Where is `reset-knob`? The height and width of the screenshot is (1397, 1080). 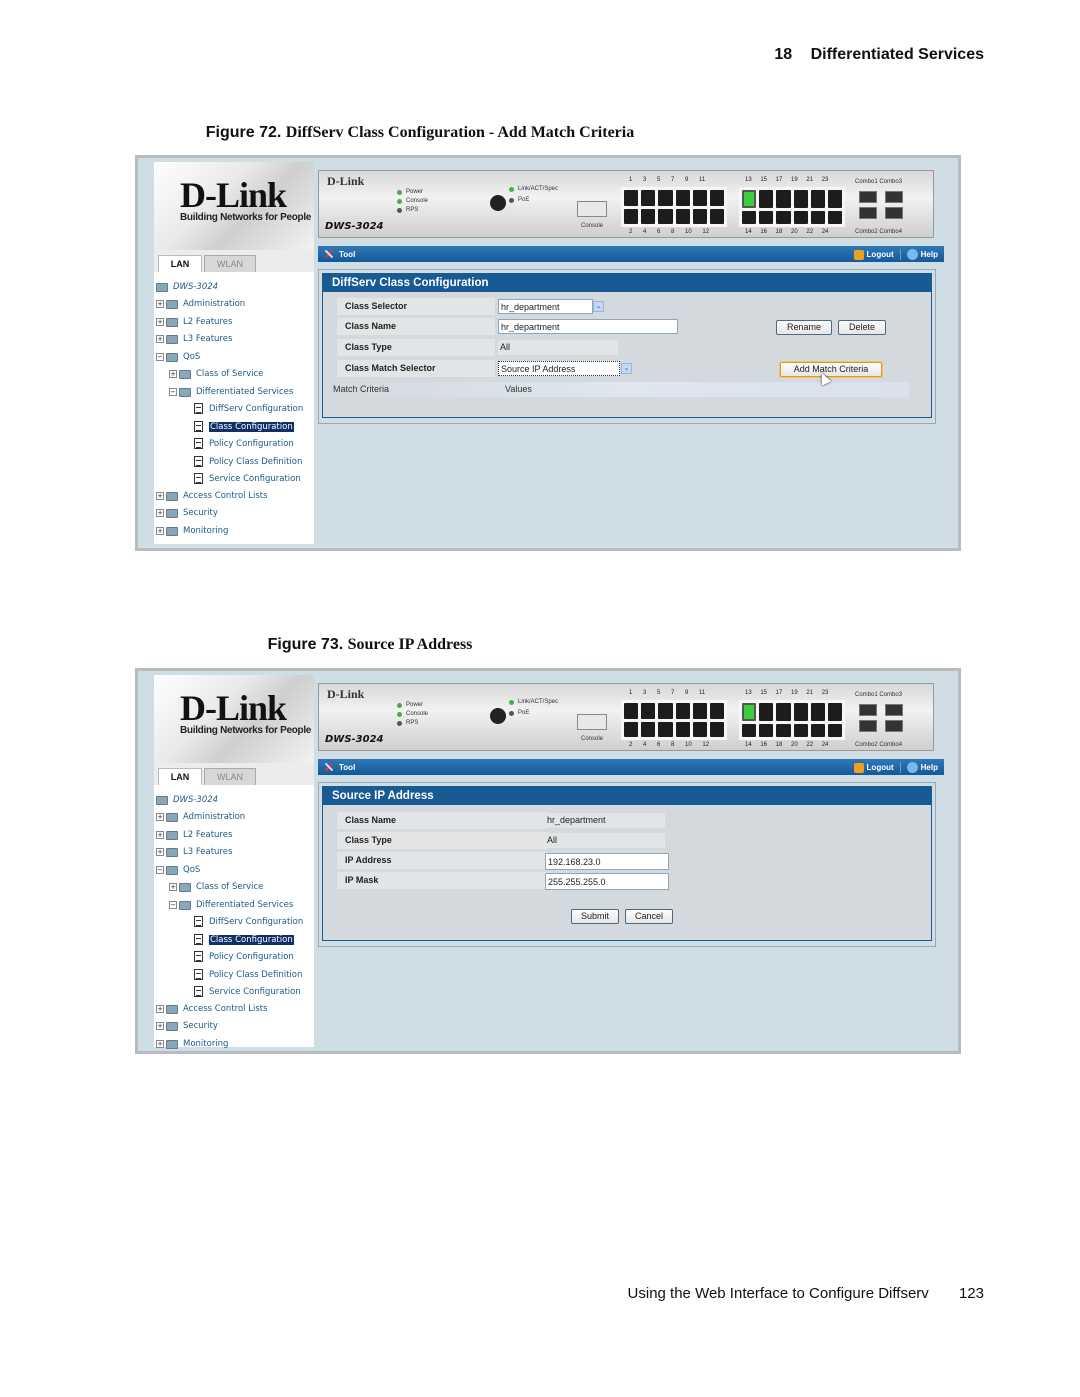
reset-knob is located at coordinates (498, 203).